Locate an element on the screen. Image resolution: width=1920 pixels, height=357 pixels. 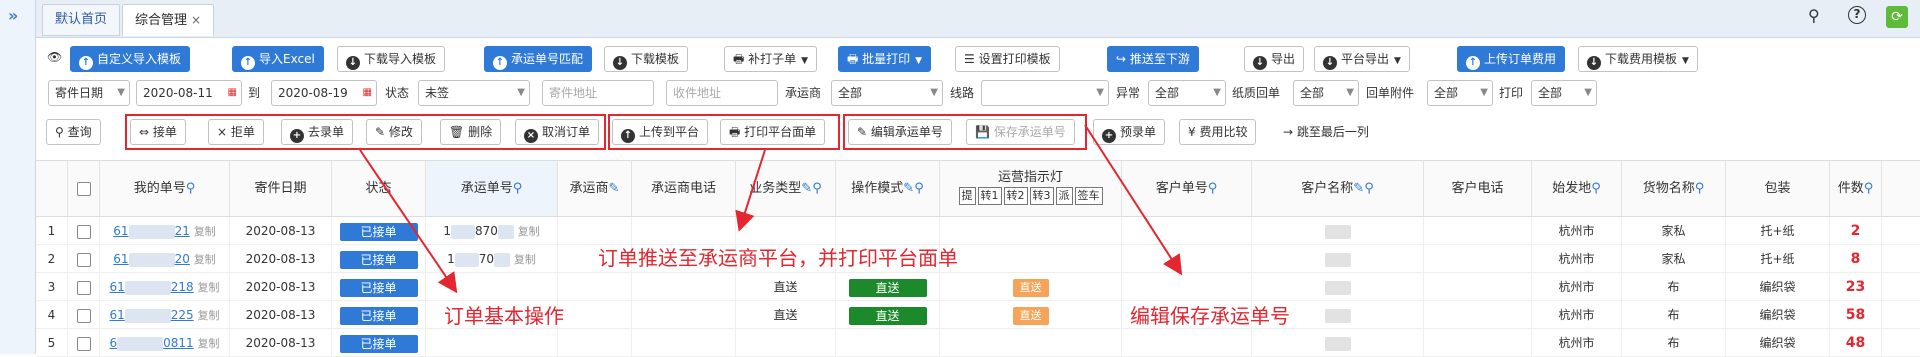
pre-entry-button: + 预录单 is located at coordinates (1129, 132).